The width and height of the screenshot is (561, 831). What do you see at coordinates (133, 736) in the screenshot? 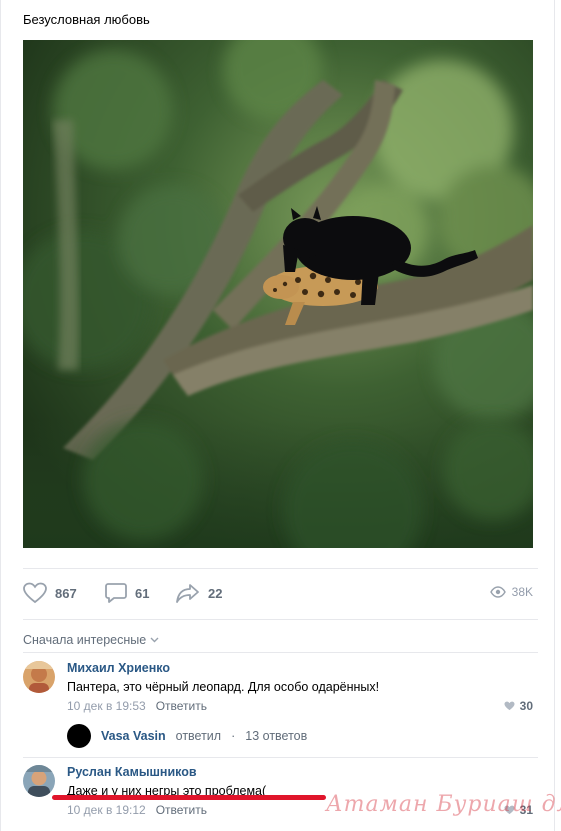
I see `thread-author: Vasa Vasin` at bounding box center [133, 736].